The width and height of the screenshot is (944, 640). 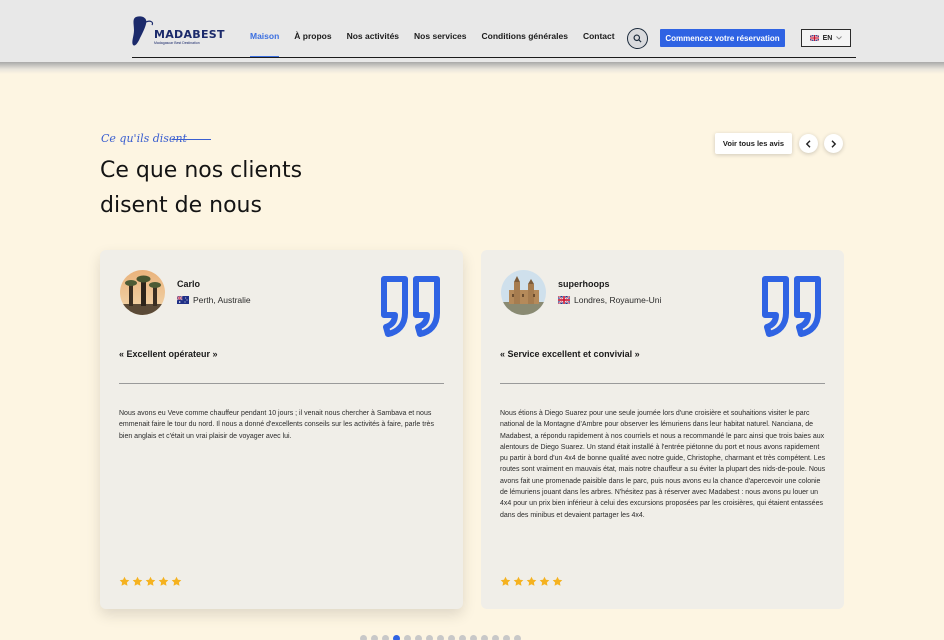 What do you see at coordinates (312, 39) in the screenshot?
I see `nav-item-a-propos: À propos` at bounding box center [312, 39].